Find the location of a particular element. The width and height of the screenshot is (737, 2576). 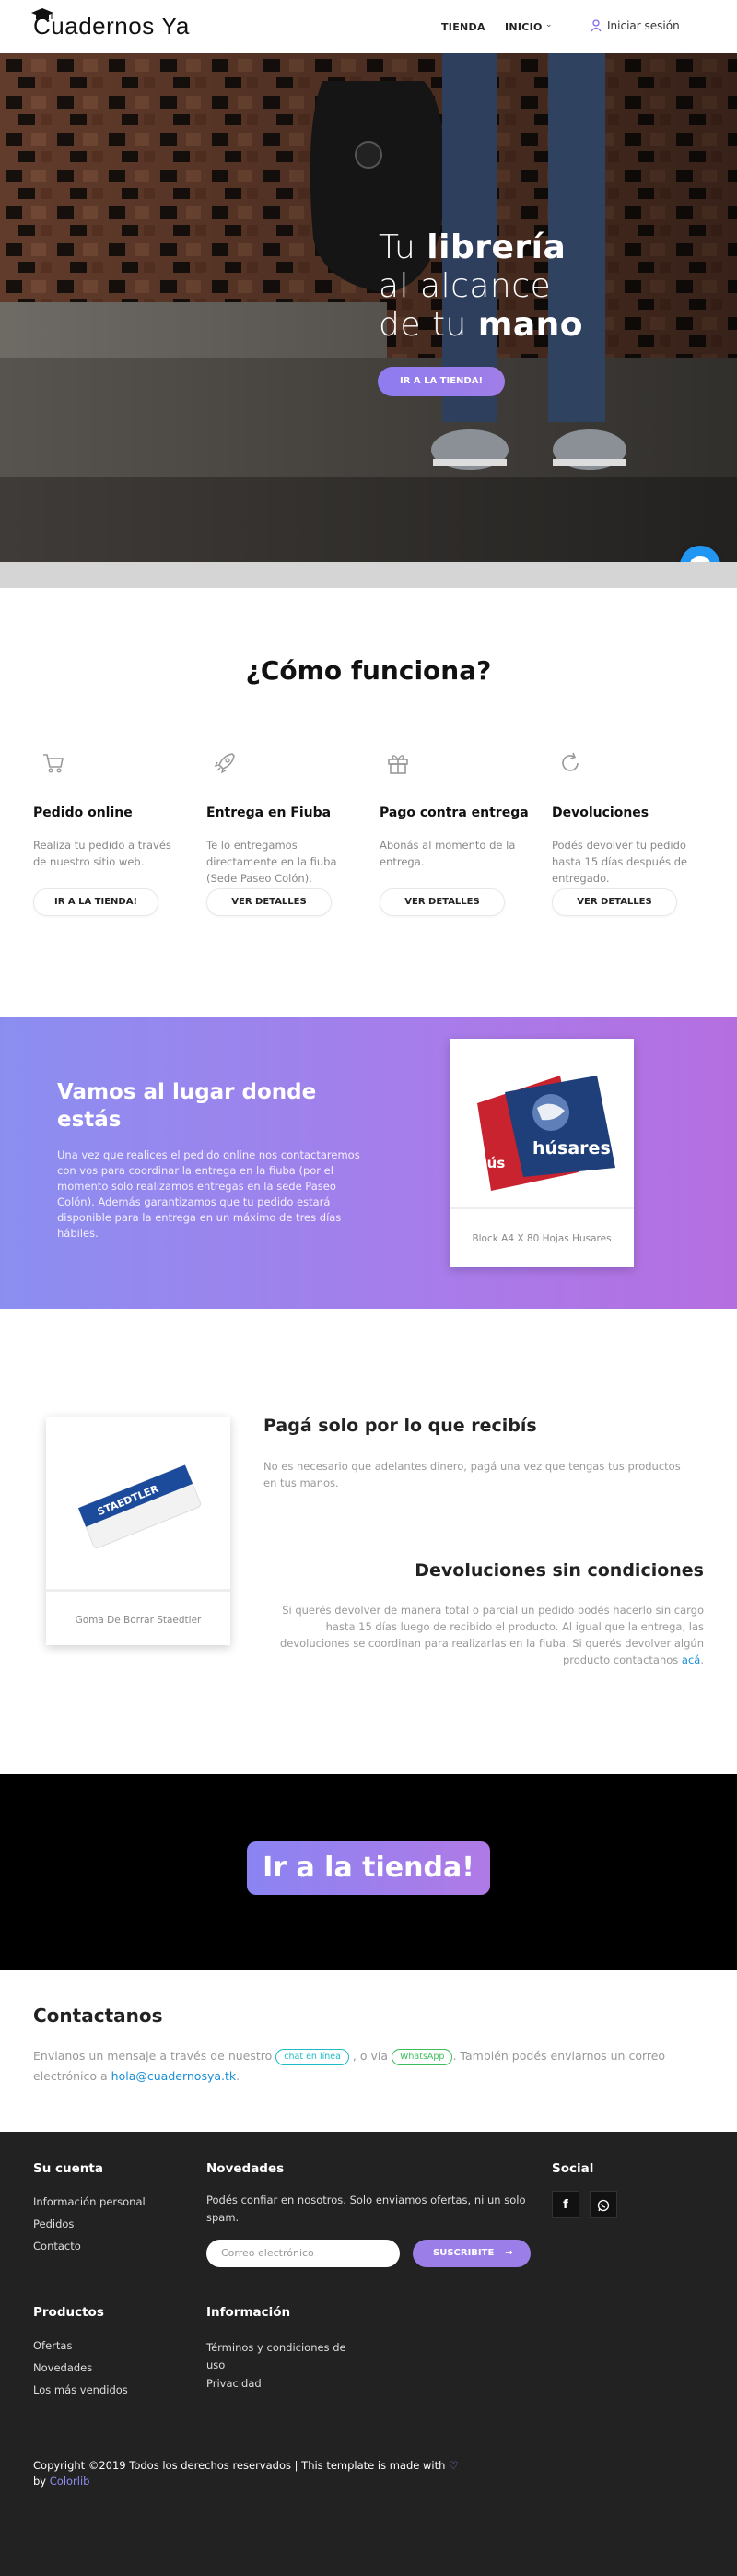

footer-link-new: Novedades is located at coordinates (62, 2367).